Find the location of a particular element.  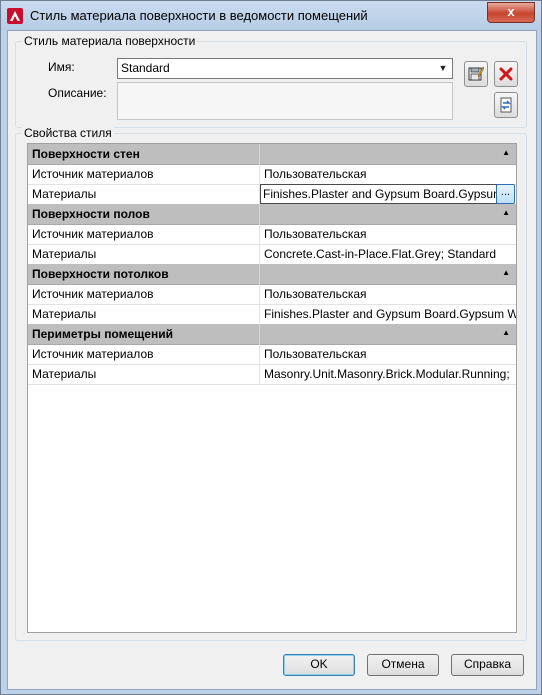

name-combobox-value: Standard is located at coordinates (145, 68).